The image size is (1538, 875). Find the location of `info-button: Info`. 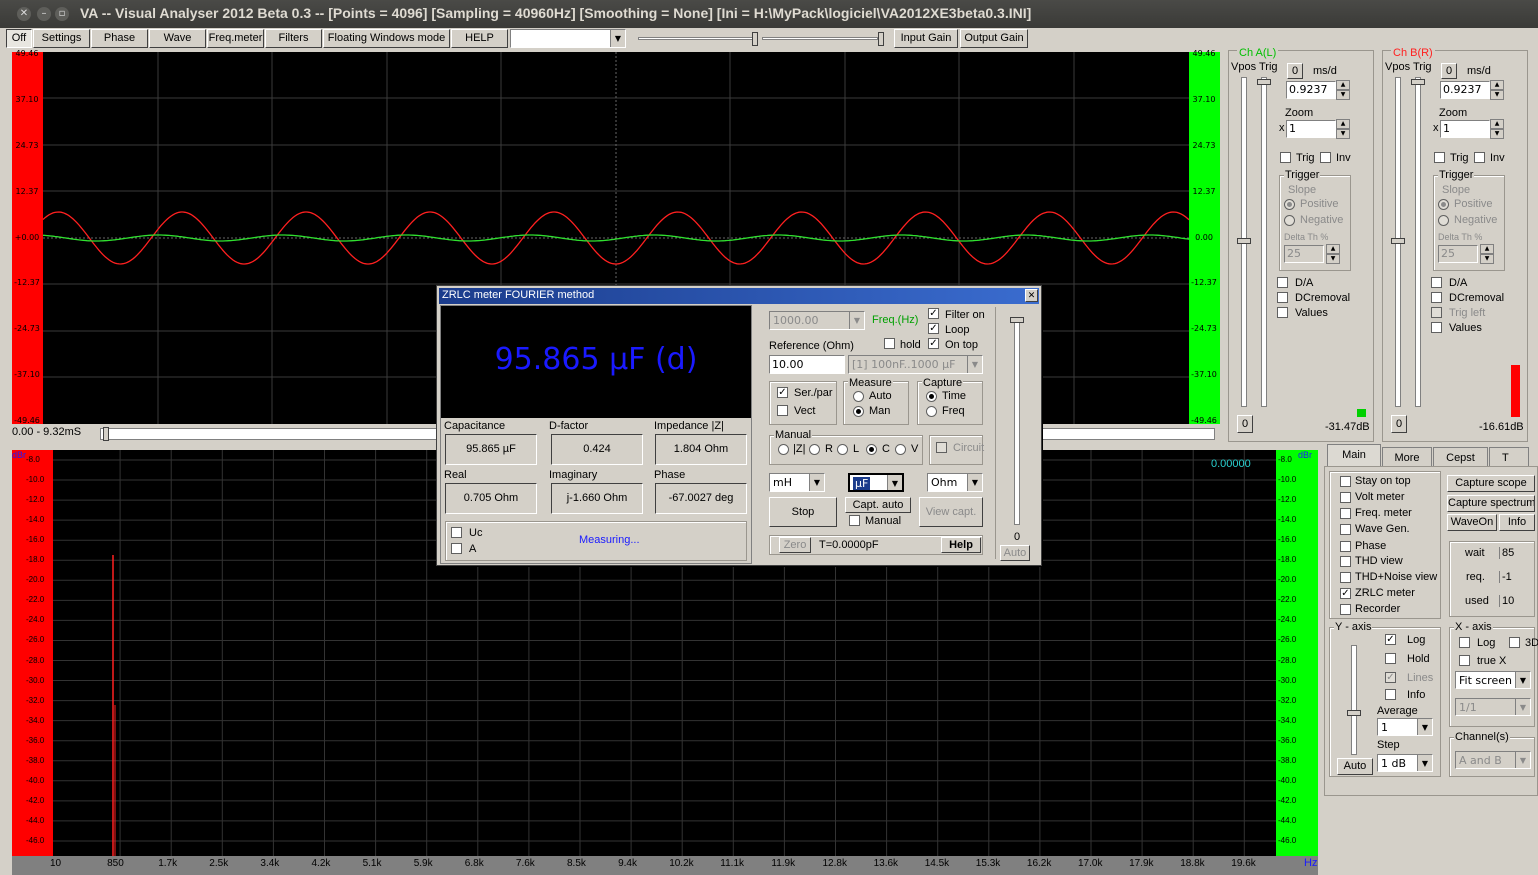

info-button: Info is located at coordinates (1517, 522).